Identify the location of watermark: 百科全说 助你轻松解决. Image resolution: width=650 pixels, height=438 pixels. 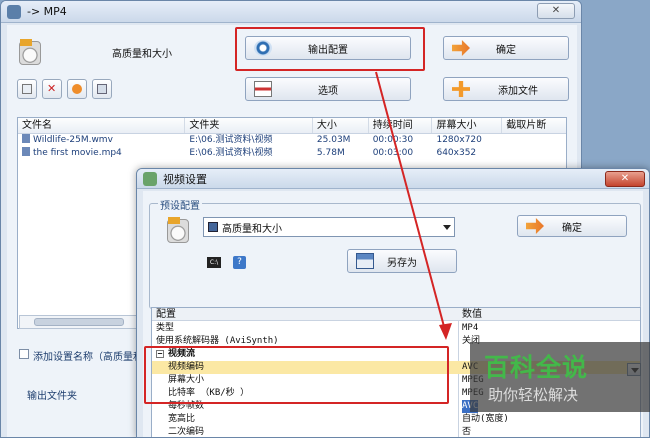
(560, 377).